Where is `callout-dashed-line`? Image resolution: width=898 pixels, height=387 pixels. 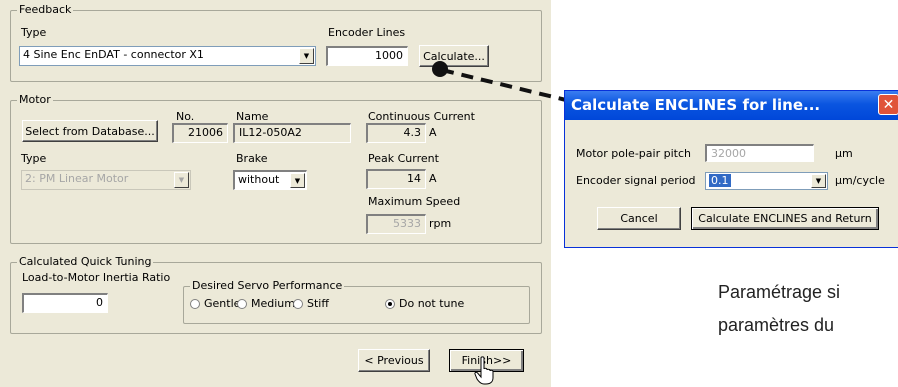
callout-dashed-line is located at coordinates (504, 85).